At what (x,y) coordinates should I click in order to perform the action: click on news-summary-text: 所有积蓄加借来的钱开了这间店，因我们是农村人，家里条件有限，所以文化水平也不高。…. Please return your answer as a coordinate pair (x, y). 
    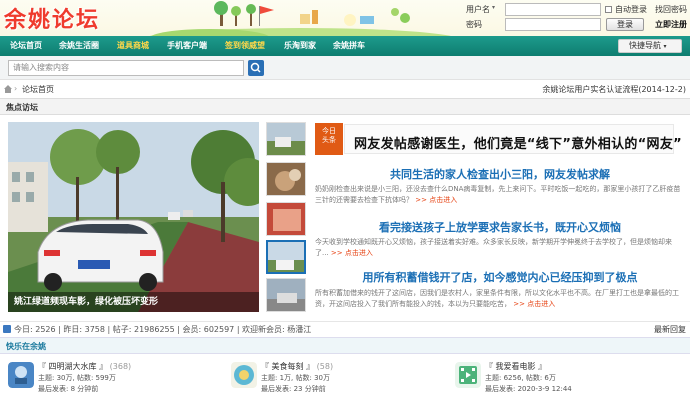
    Looking at the image, I should click on (497, 298).